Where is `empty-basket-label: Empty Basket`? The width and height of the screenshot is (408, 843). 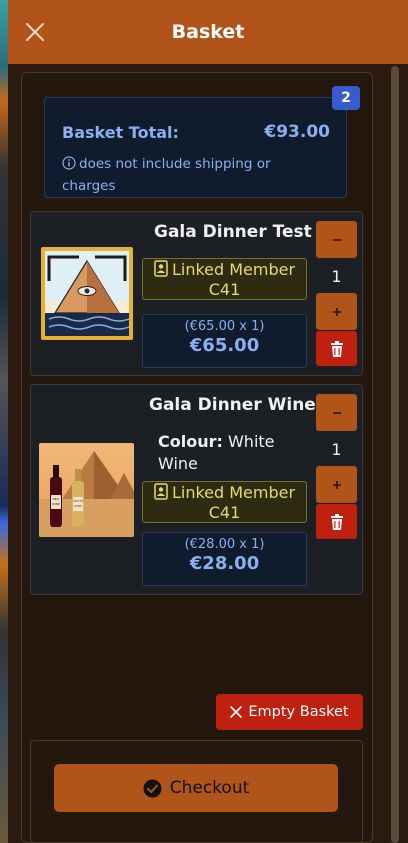
empty-basket-label: Empty Basket is located at coordinates (298, 712).